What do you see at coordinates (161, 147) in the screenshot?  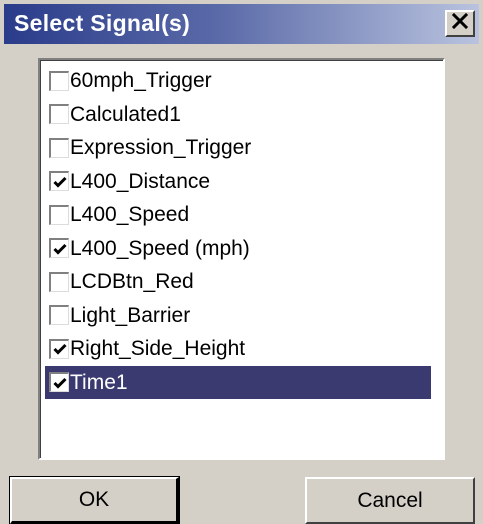 I see `signal-label: Expression_Trigger` at bounding box center [161, 147].